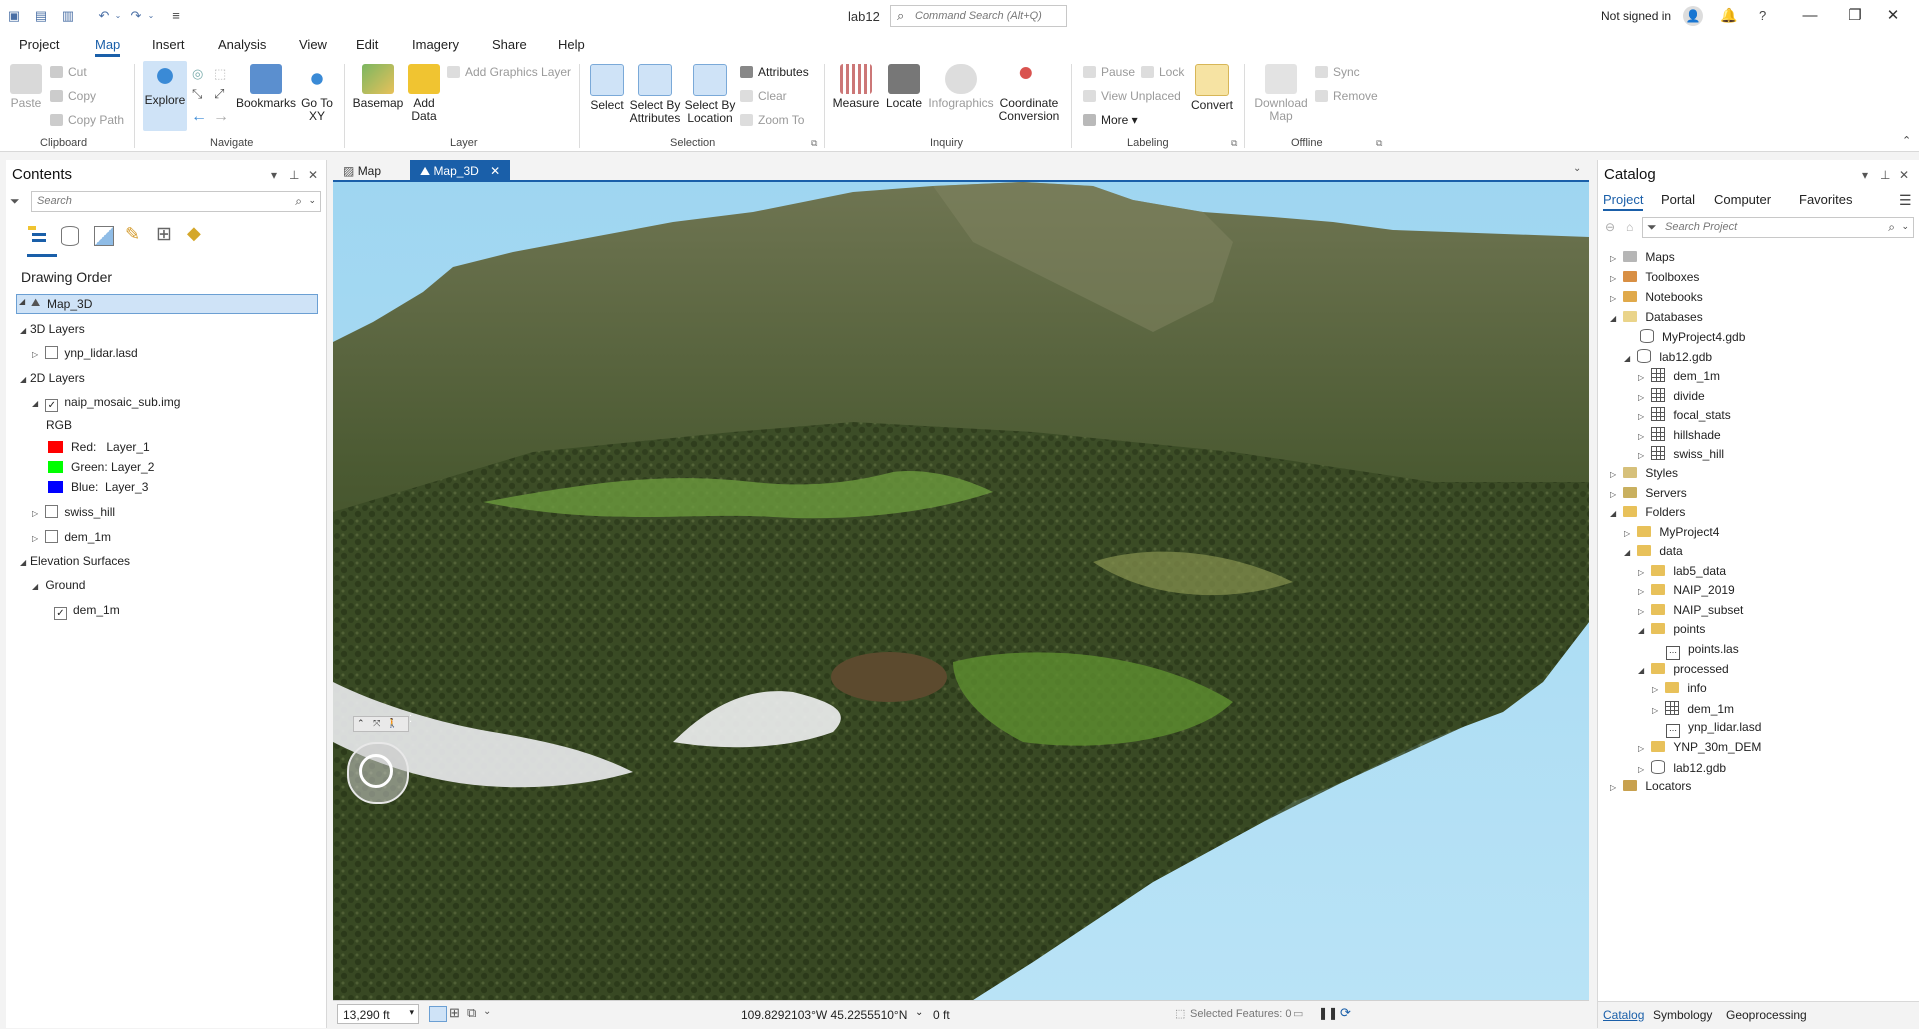 The width and height of the screenshot is (1919, 1029). Describe the element at coordinates (221, 117) in the screenshot. I see `next-extent-icon: →` at that location.